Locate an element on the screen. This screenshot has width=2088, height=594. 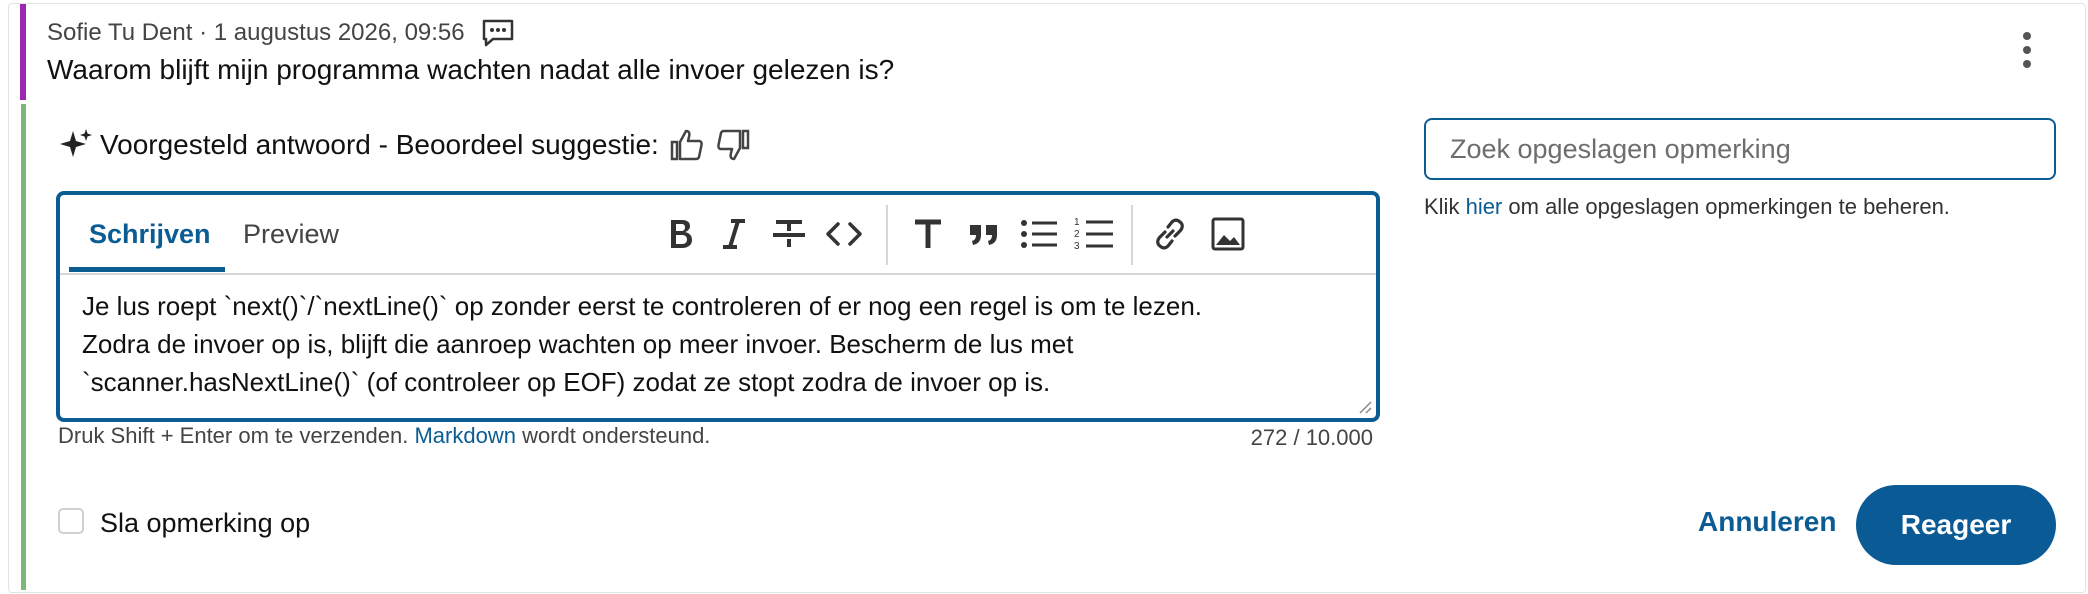
sparkle-icon is located at coordinates (76, 143).